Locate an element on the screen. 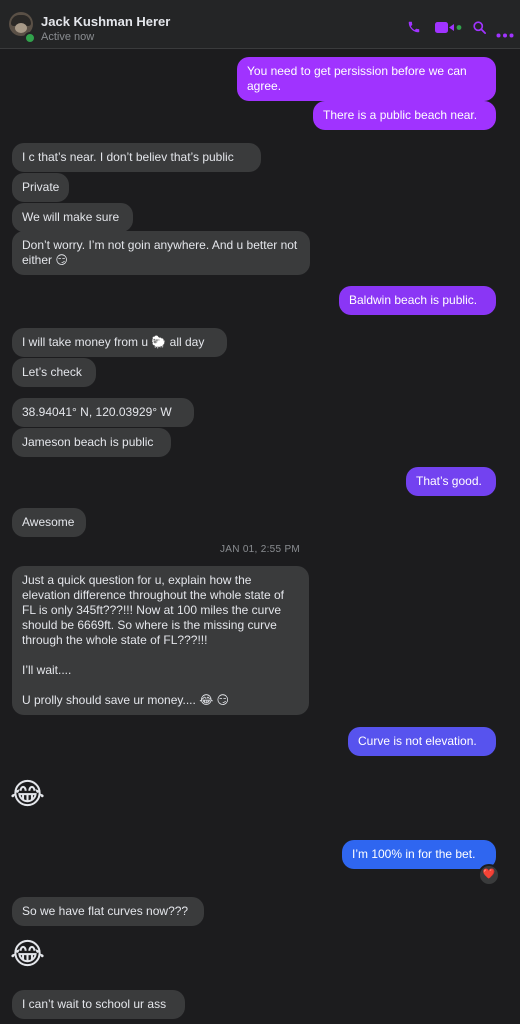 The width and height of the screenshot is (520, 1024). message-bubble-incoming: Let’s check is located at coordinates (54, 372).